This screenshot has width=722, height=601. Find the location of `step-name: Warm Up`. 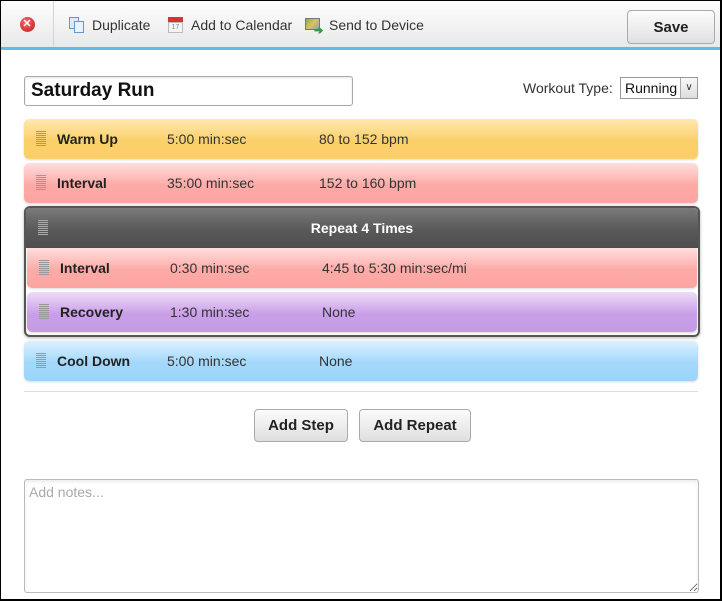

step-name: Warm Up is located at coordinates (87, 139).